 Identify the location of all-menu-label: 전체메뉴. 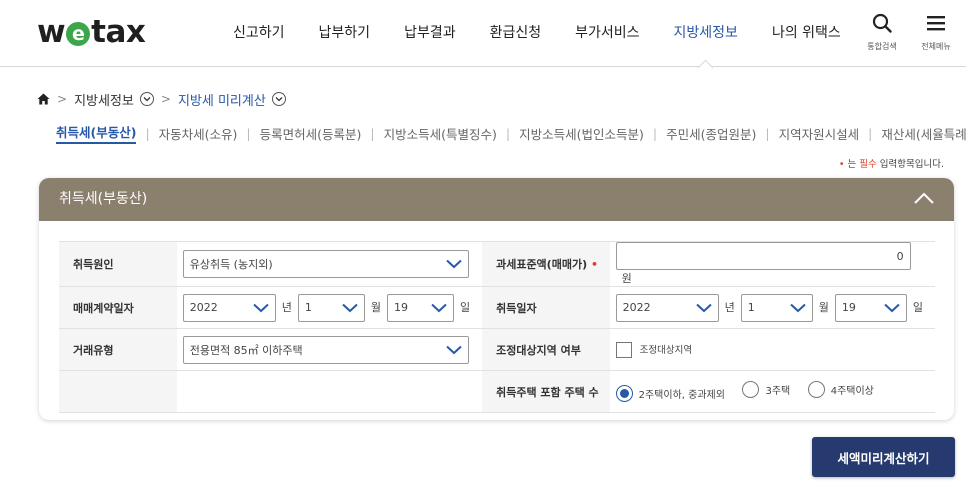
(936, 46).